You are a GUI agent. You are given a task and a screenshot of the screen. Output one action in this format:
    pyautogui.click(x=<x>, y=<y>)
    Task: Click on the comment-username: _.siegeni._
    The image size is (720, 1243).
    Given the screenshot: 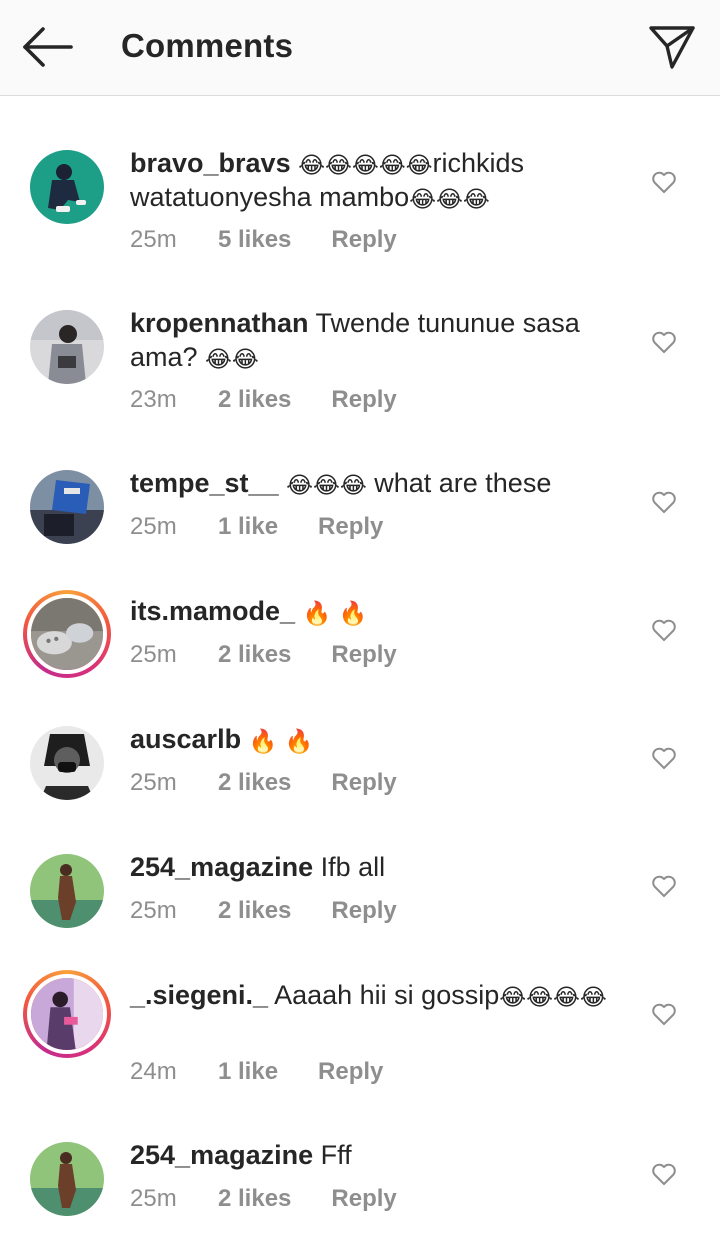 What is the action you would take?
    pyautogui.click(x=199, y=995)
    